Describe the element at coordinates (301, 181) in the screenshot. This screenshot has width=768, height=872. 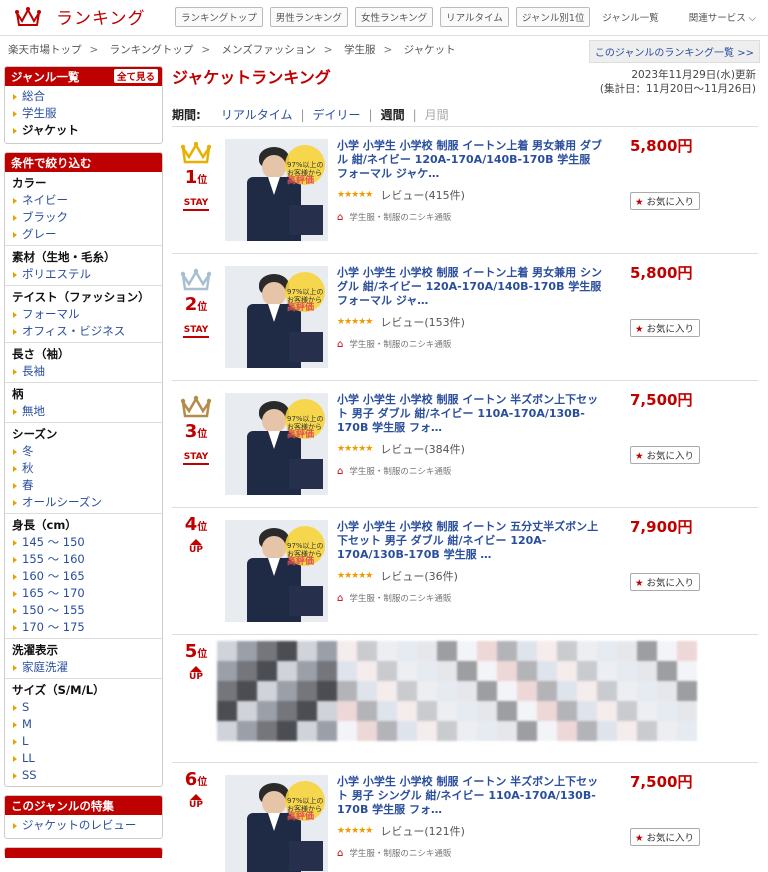
I see `badge-line: 高評価` at that location.